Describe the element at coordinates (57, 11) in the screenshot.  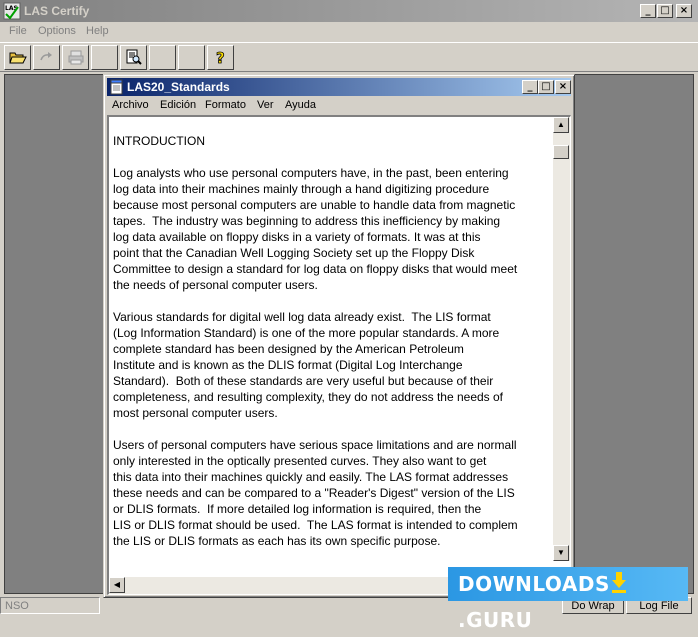
I see `main-window-title: LAS Certify` at that location.